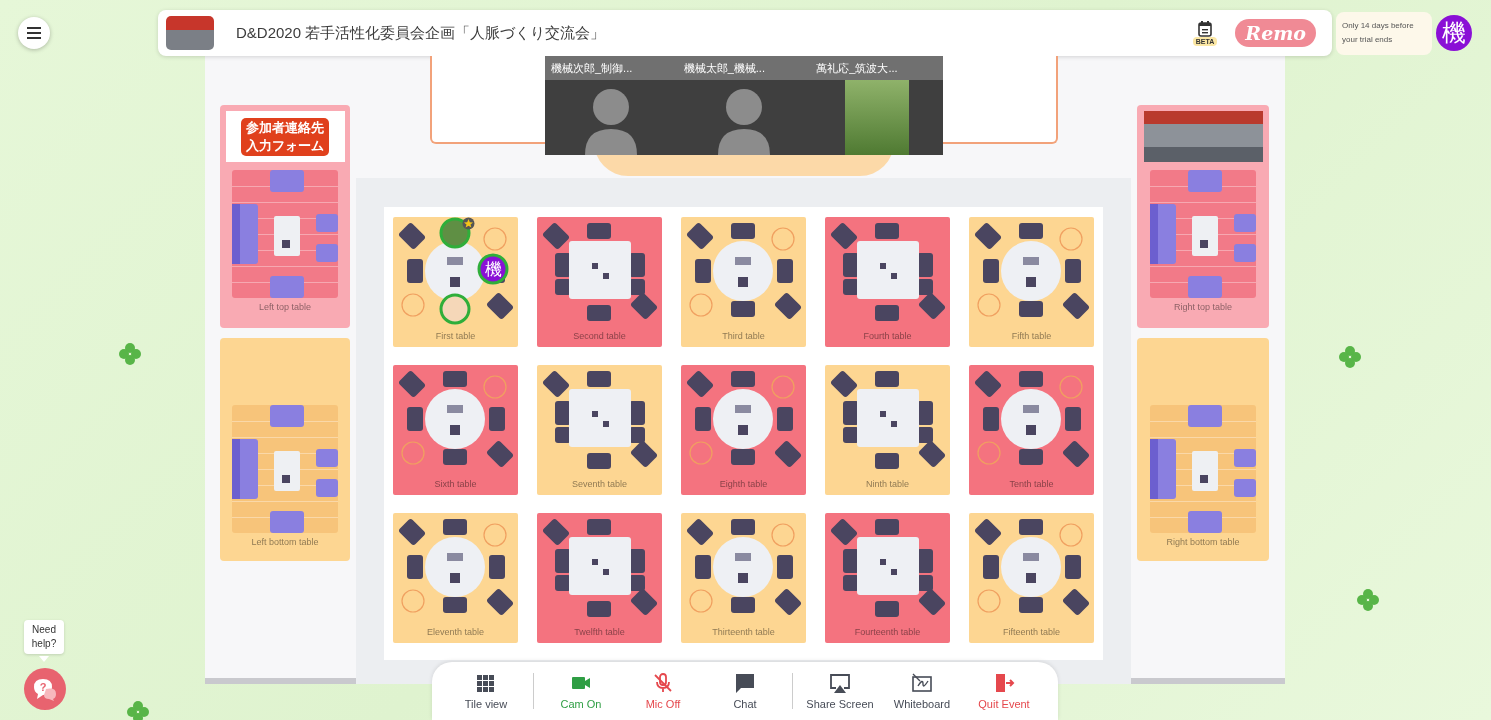 This screenshot has height=720, width=1491. I want to click on remo-logo: Remo, so click(1275, 33).